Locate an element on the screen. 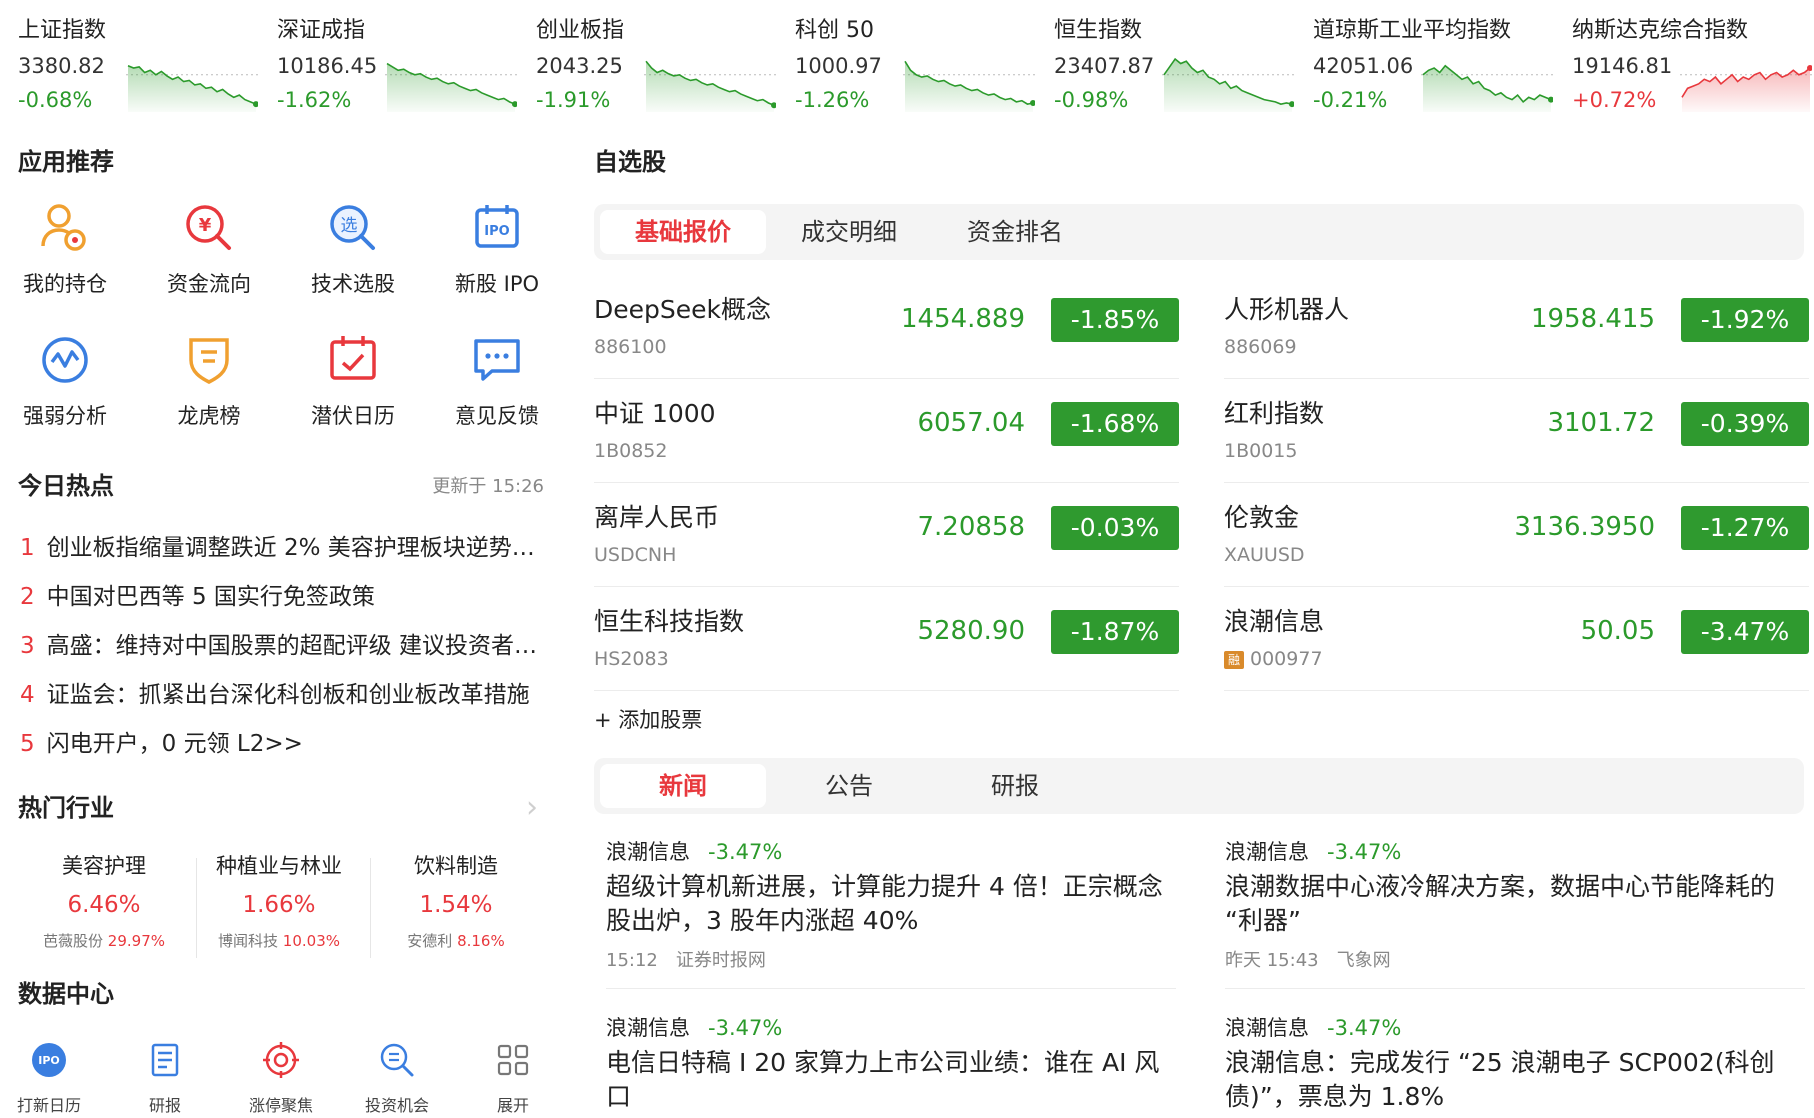  hot-updated-time: 更新于 15:26 is located at coordinates (488, 486).